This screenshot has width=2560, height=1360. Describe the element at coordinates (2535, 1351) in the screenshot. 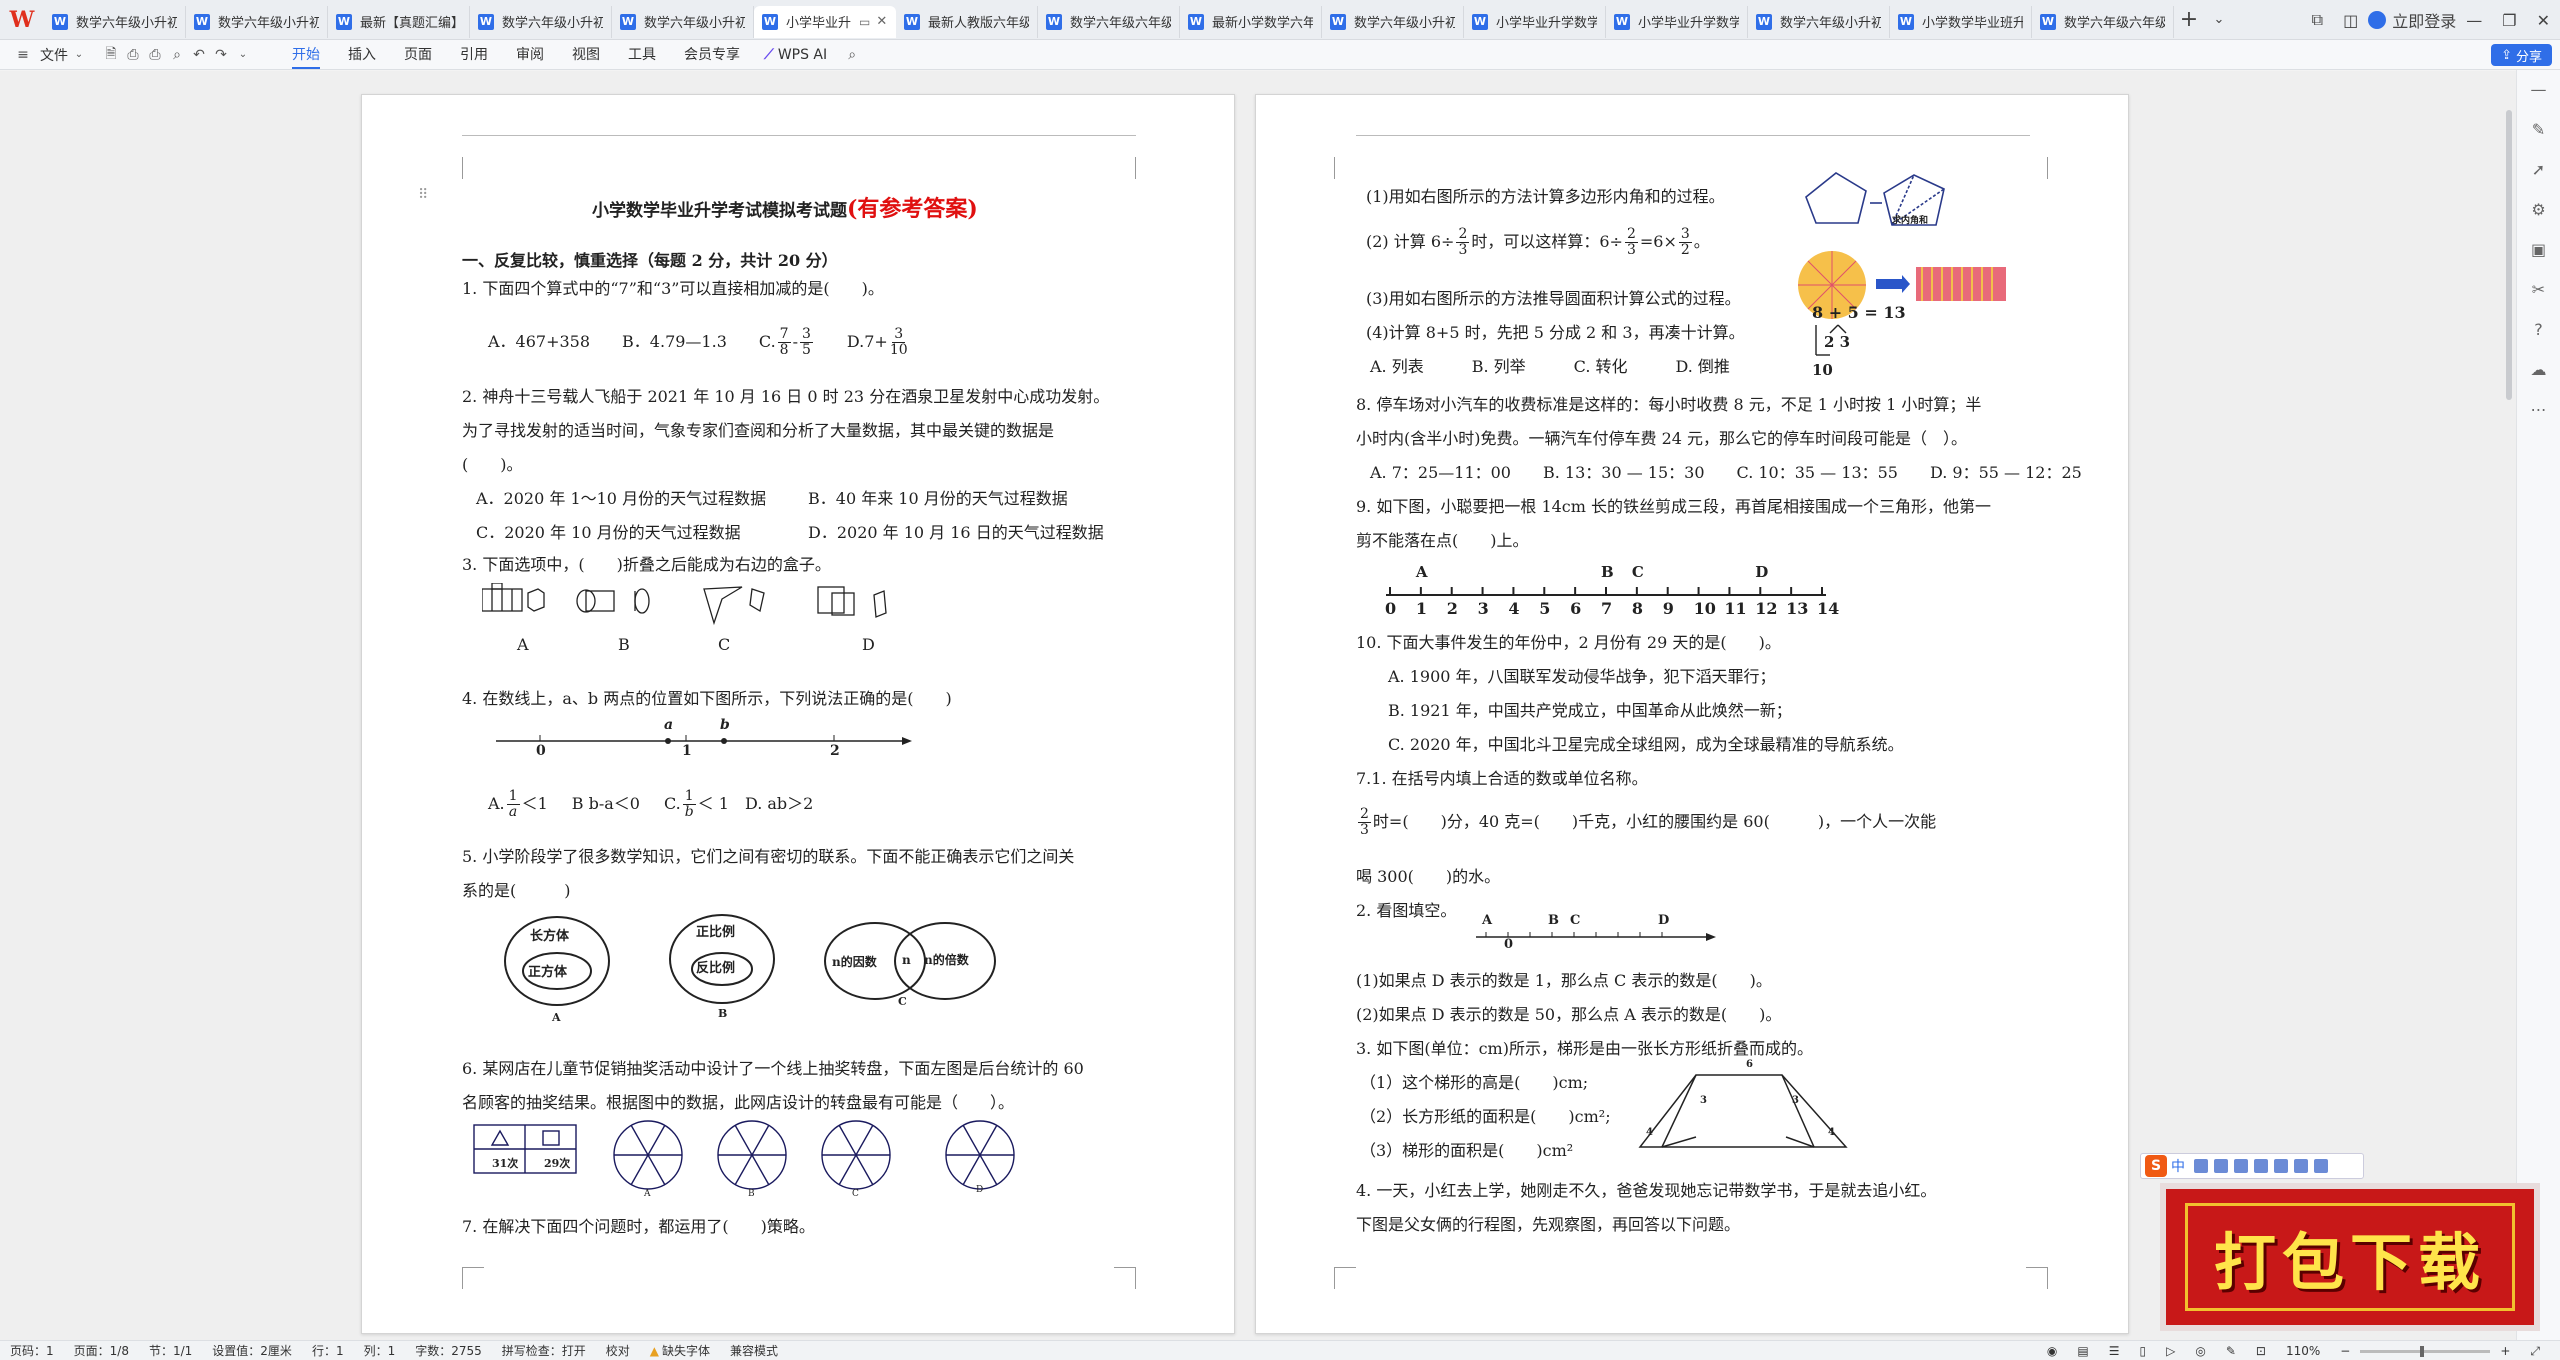

I see `fullscreen-icon: ⤢` at that location.